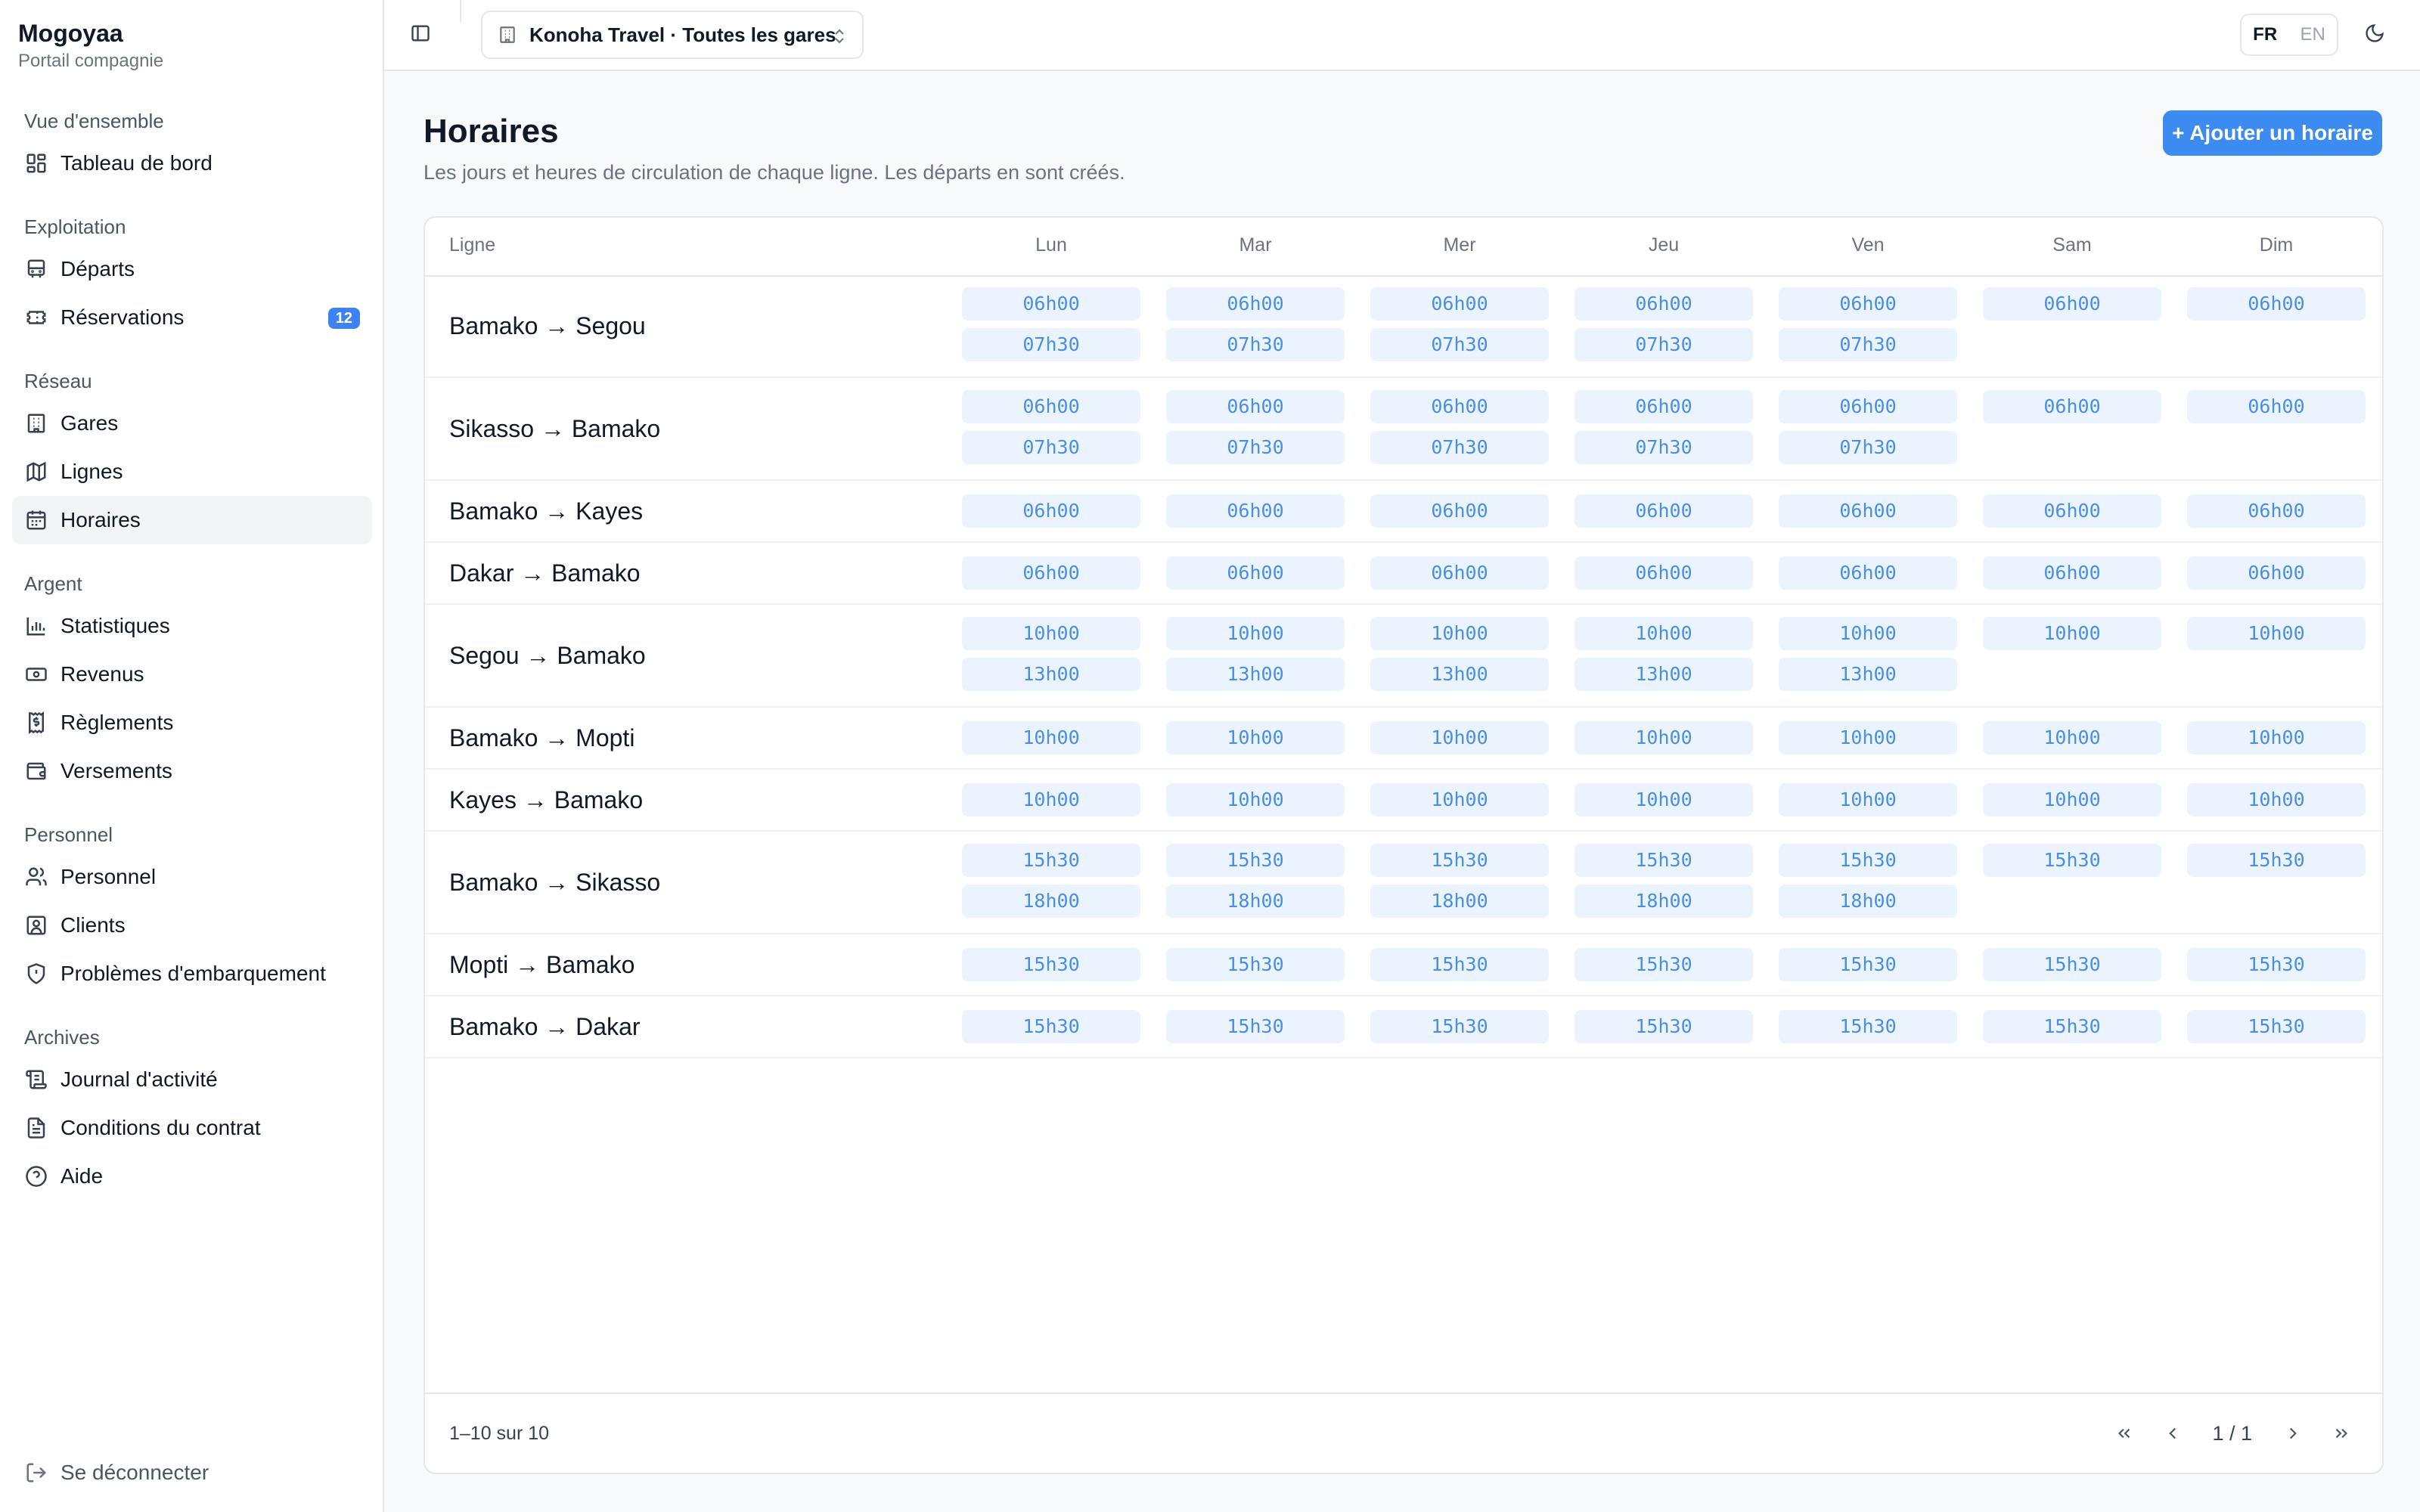  What do you see at coordinates (192, 771) in the screenshot?
I see `sidebar-item-versements: Versements` at bounding box center [192, 771].